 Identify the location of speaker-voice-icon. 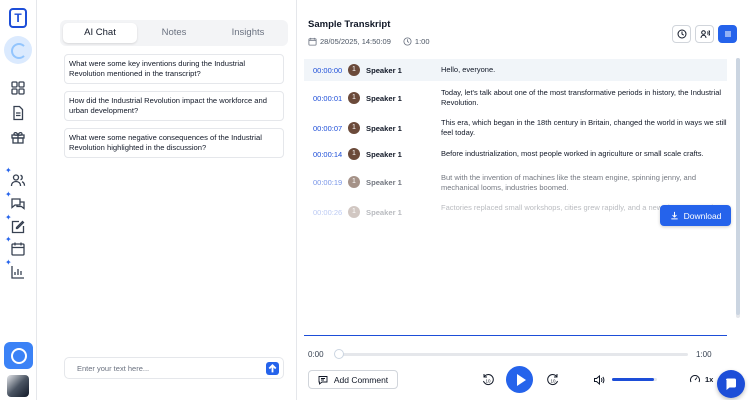
(705, 34).